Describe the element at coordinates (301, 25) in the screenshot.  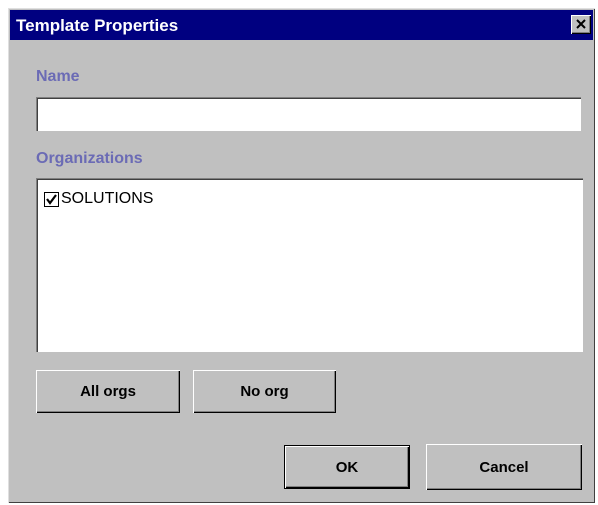
I see `title-bar: Template Properties` at that location.